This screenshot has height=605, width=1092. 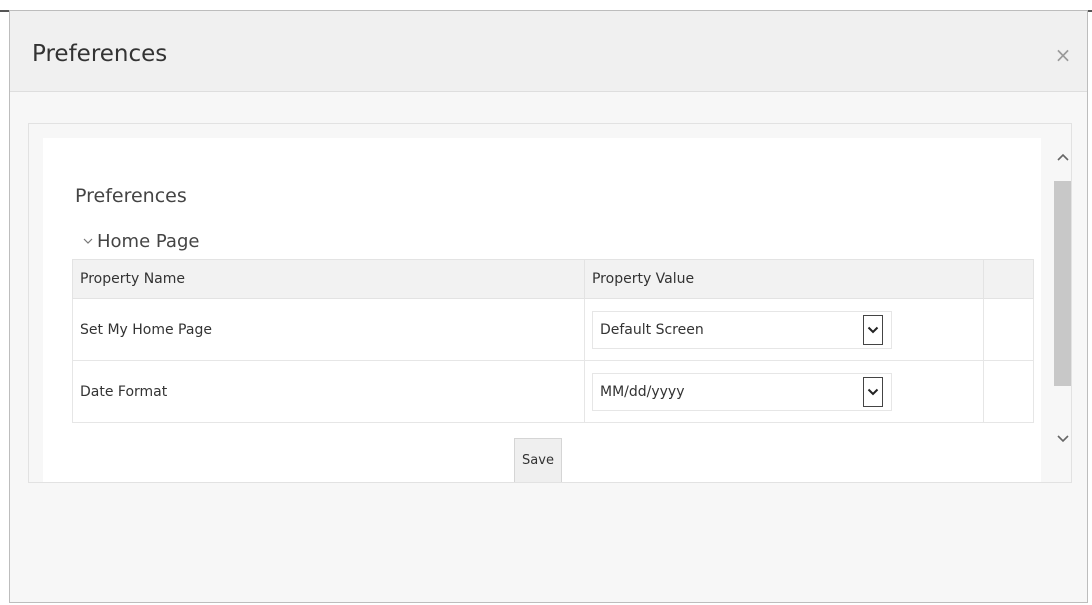 I want to click on select-value: MM/dd/yyyy, so click(x=642, y=391).